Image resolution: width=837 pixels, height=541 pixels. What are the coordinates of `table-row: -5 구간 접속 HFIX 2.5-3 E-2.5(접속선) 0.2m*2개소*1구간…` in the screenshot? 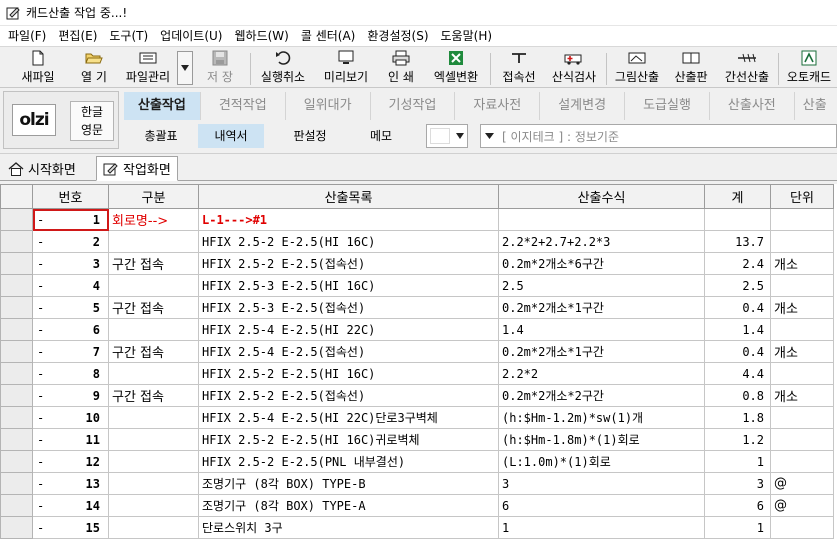 It's located at (417, 307).